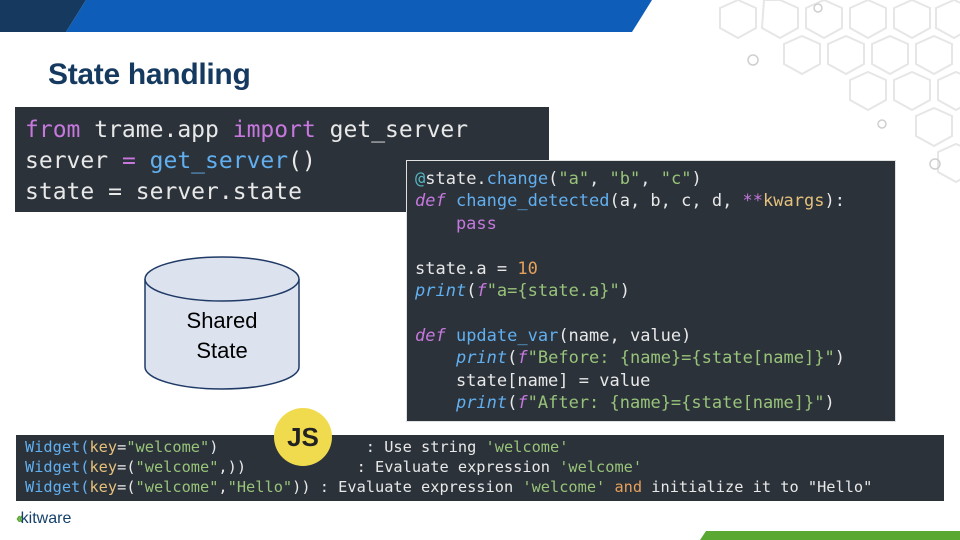  I want to click on kitware-logo-text: kitware, so click(46, 518).